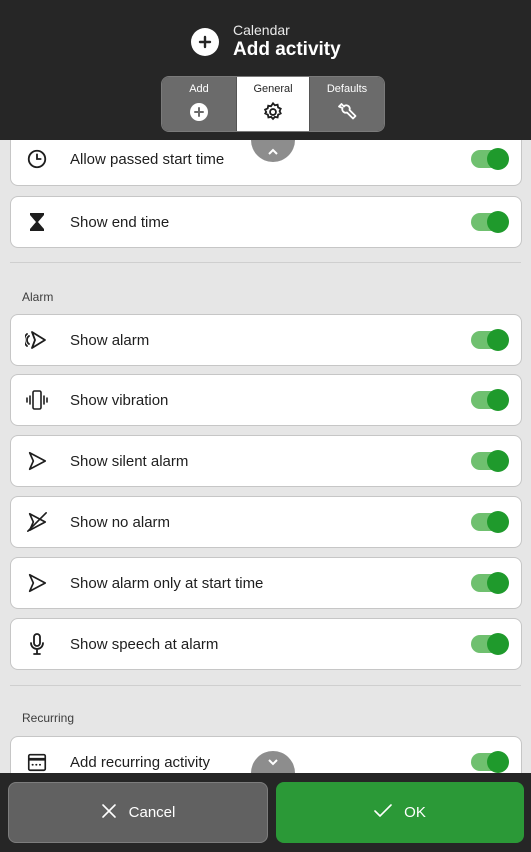  What do you see at coordinates (415, 812) in the screenshot?
I see `ok-button-label: OK` at bounding box center [415, 812].